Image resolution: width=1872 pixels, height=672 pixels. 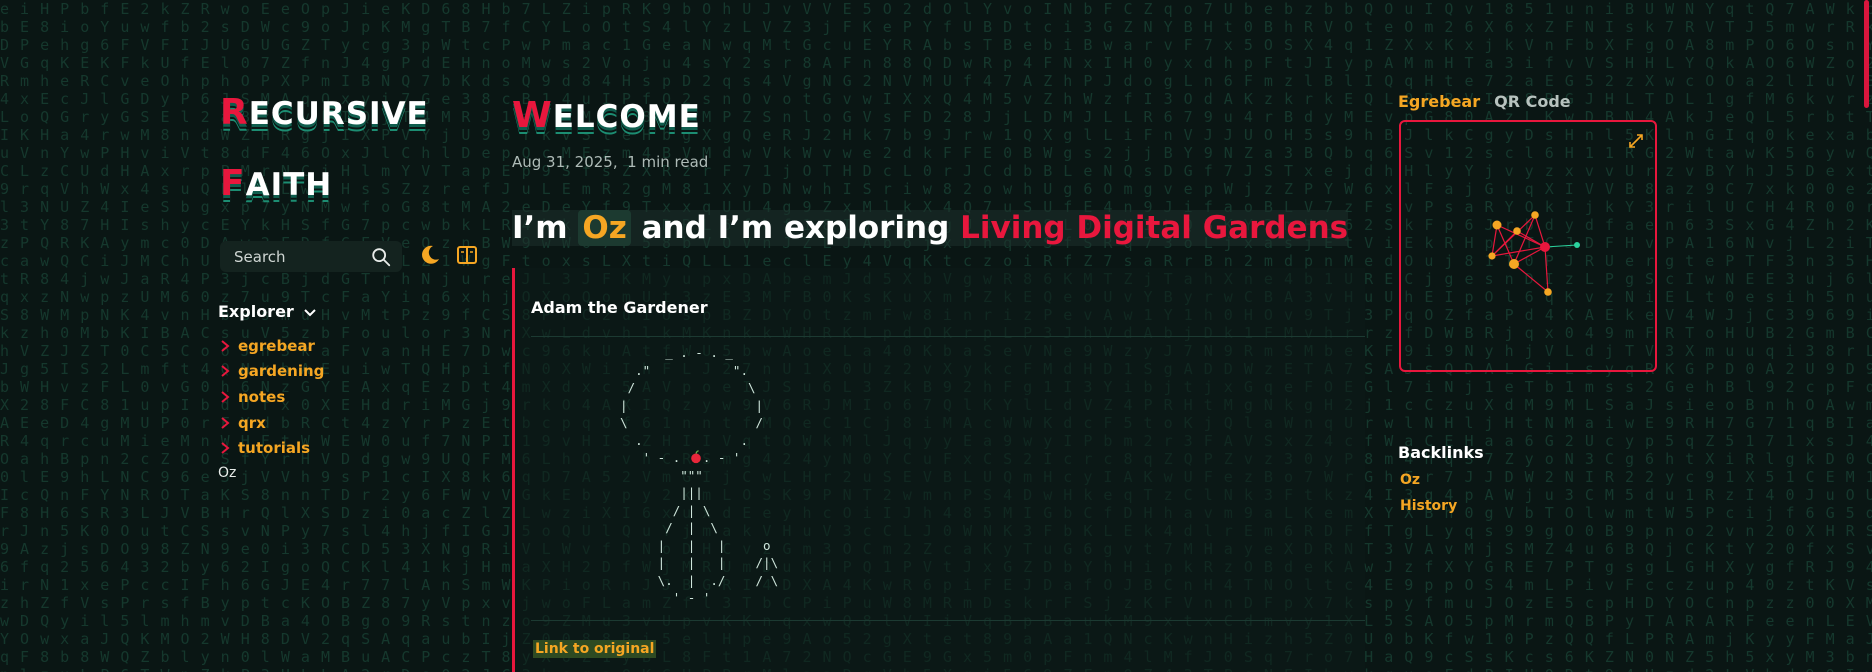 I want to click on explorer-toggle: Explorer, so click(x=271, y=311).